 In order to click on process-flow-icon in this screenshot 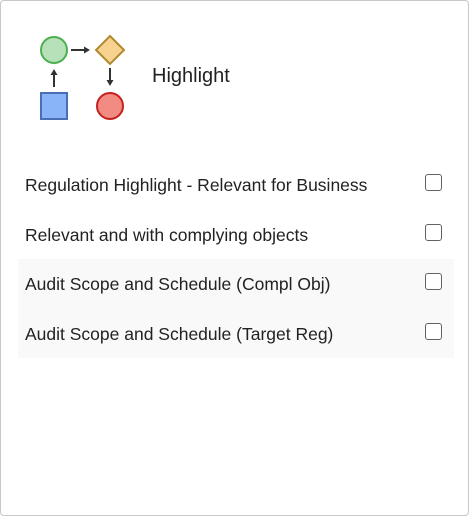, I will do `click(83, 78)`.